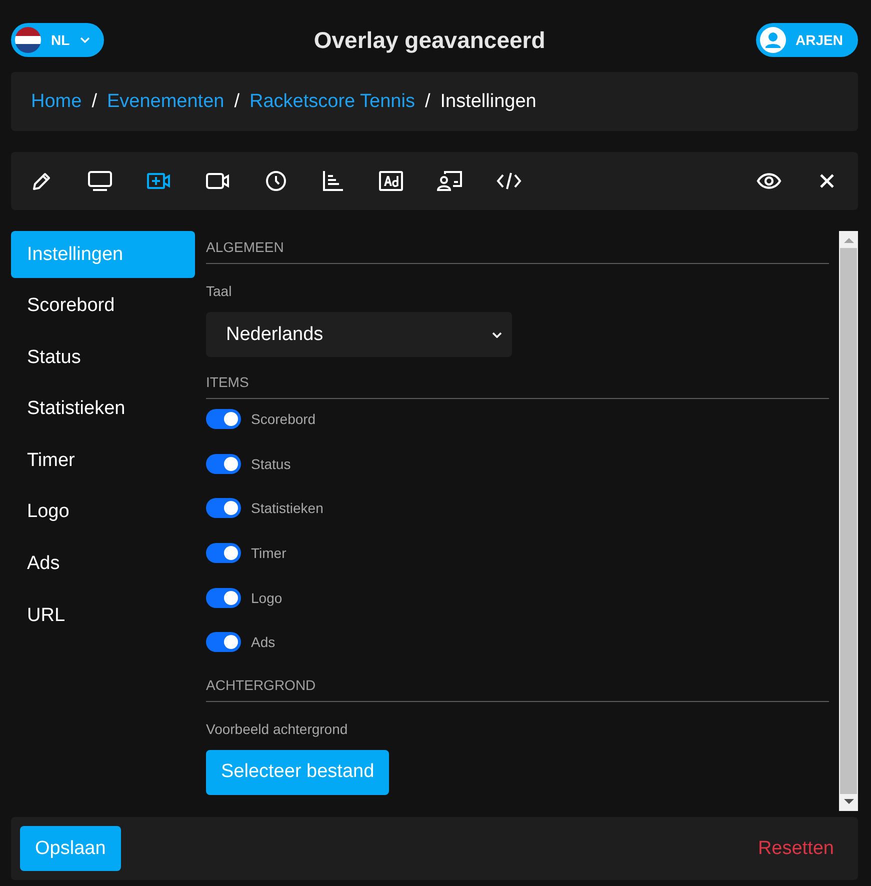 This screenshot has width=871, height=886. What do you see at coordinates (245, 247) in the screenshot?
I see `section-heading: ALGEMEEN` at bounding box center [245, 247].